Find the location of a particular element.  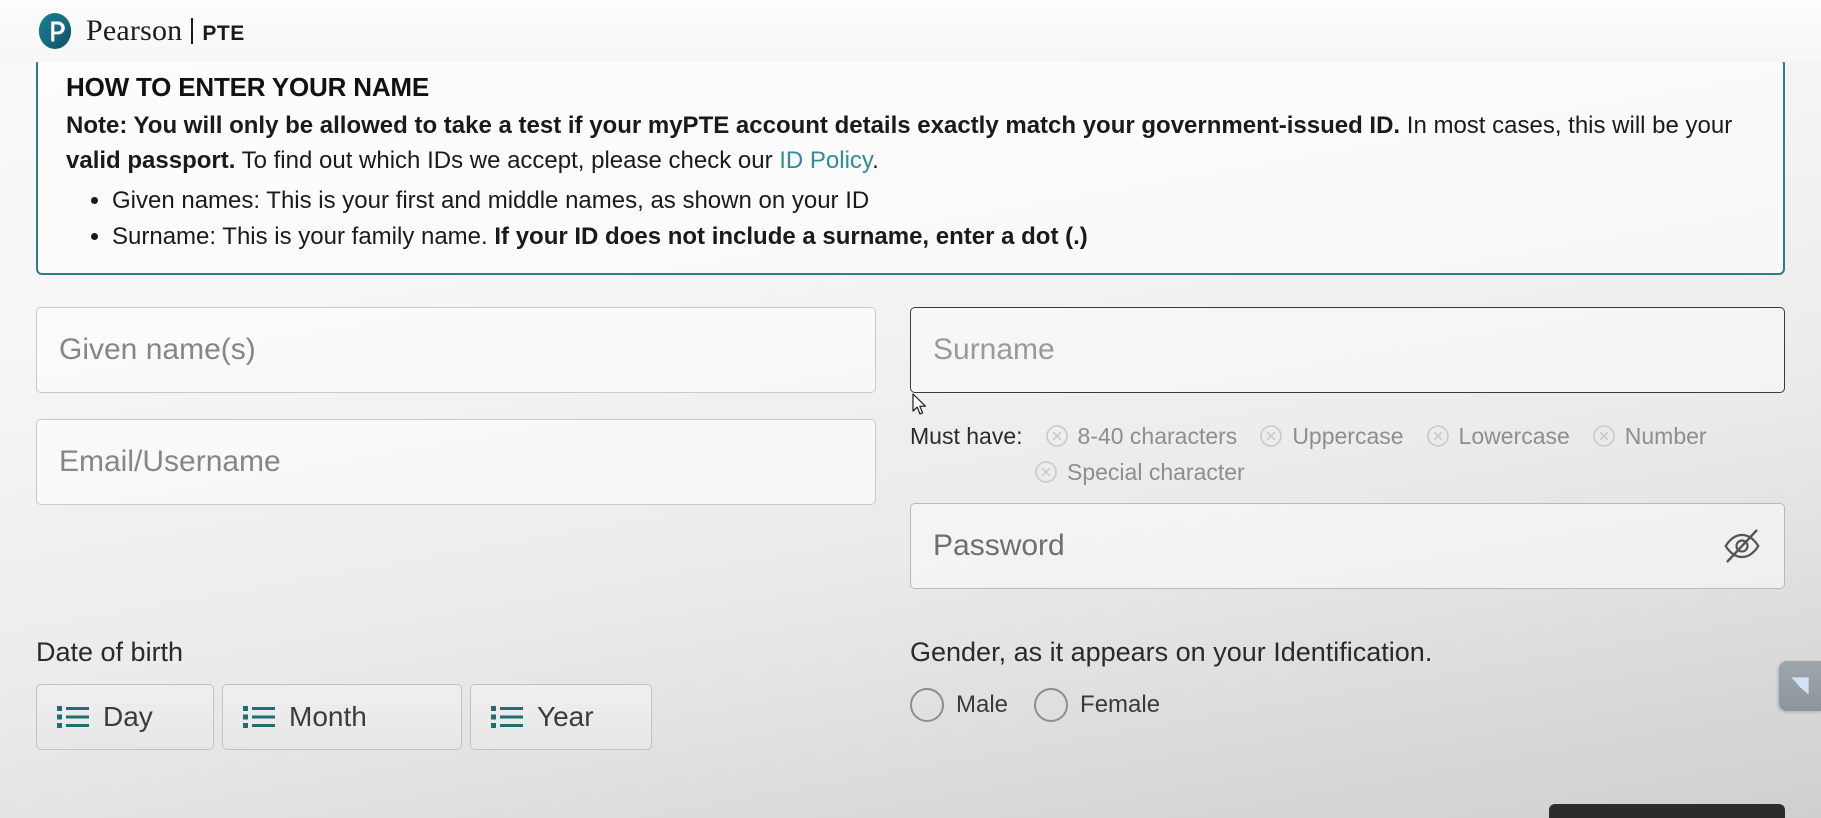

date-of-birth-section: Date of birth Day Month Year is located at coordinates (456, 693).